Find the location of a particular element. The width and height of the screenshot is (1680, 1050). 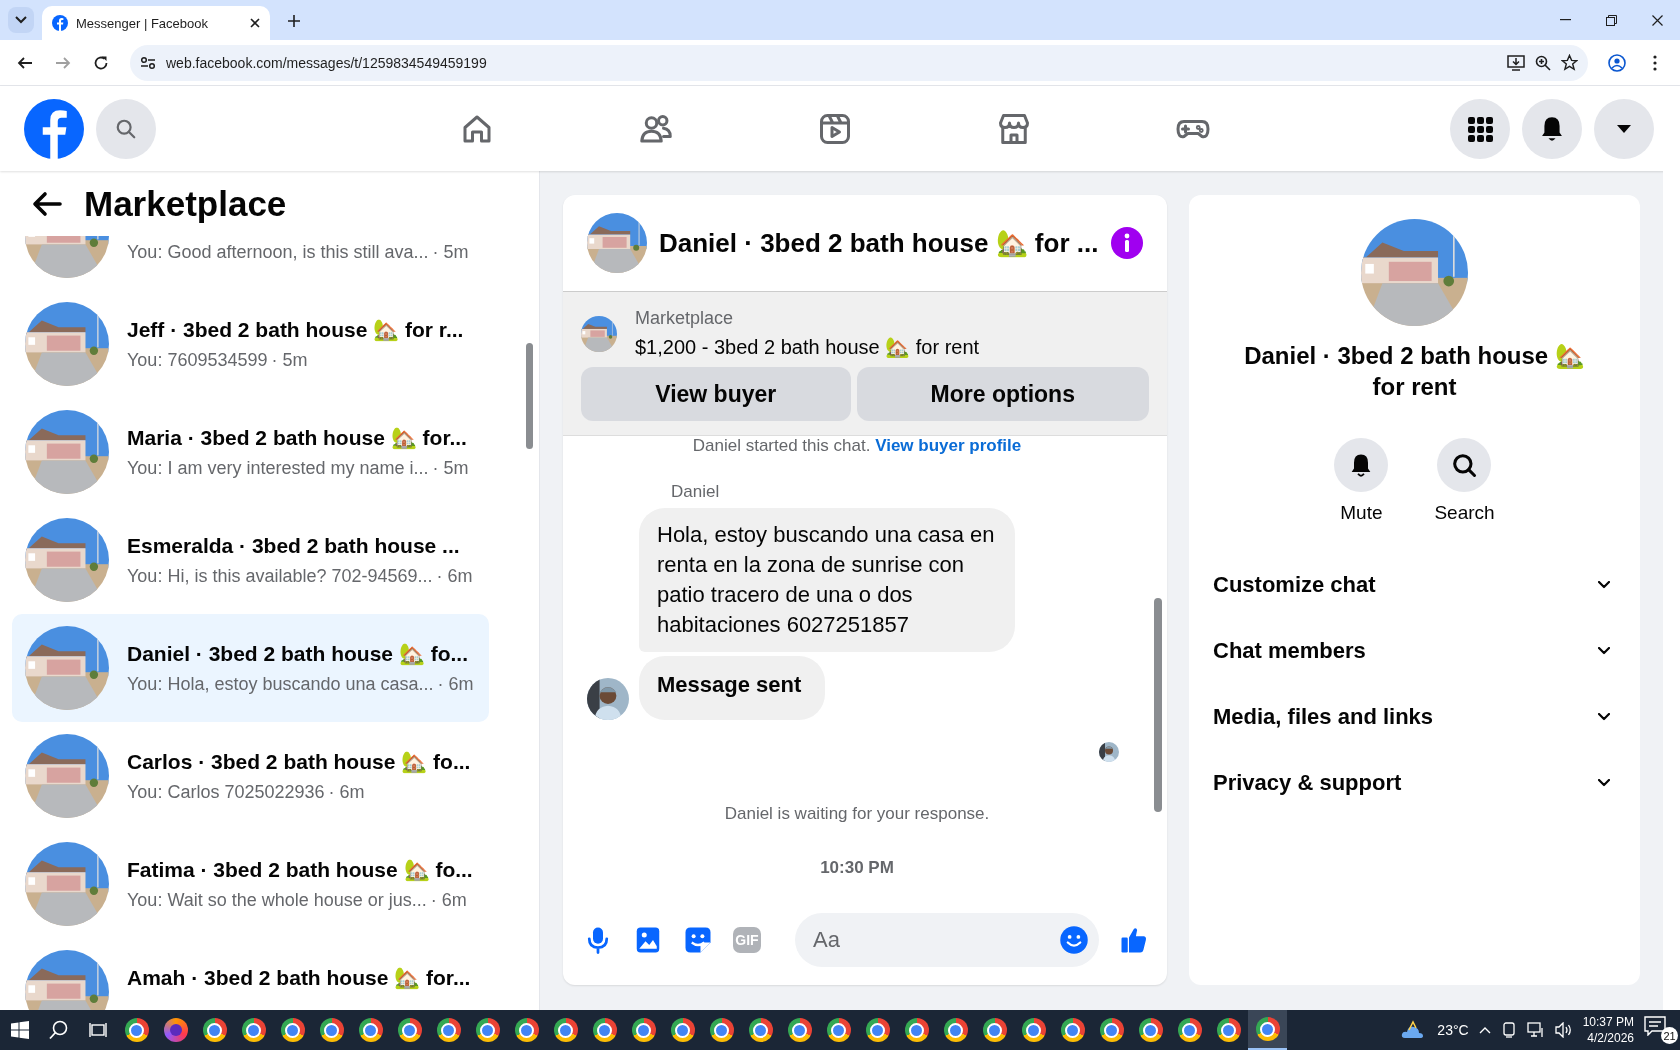

message-bubble: Message sent is located at coordinates (732, 688).